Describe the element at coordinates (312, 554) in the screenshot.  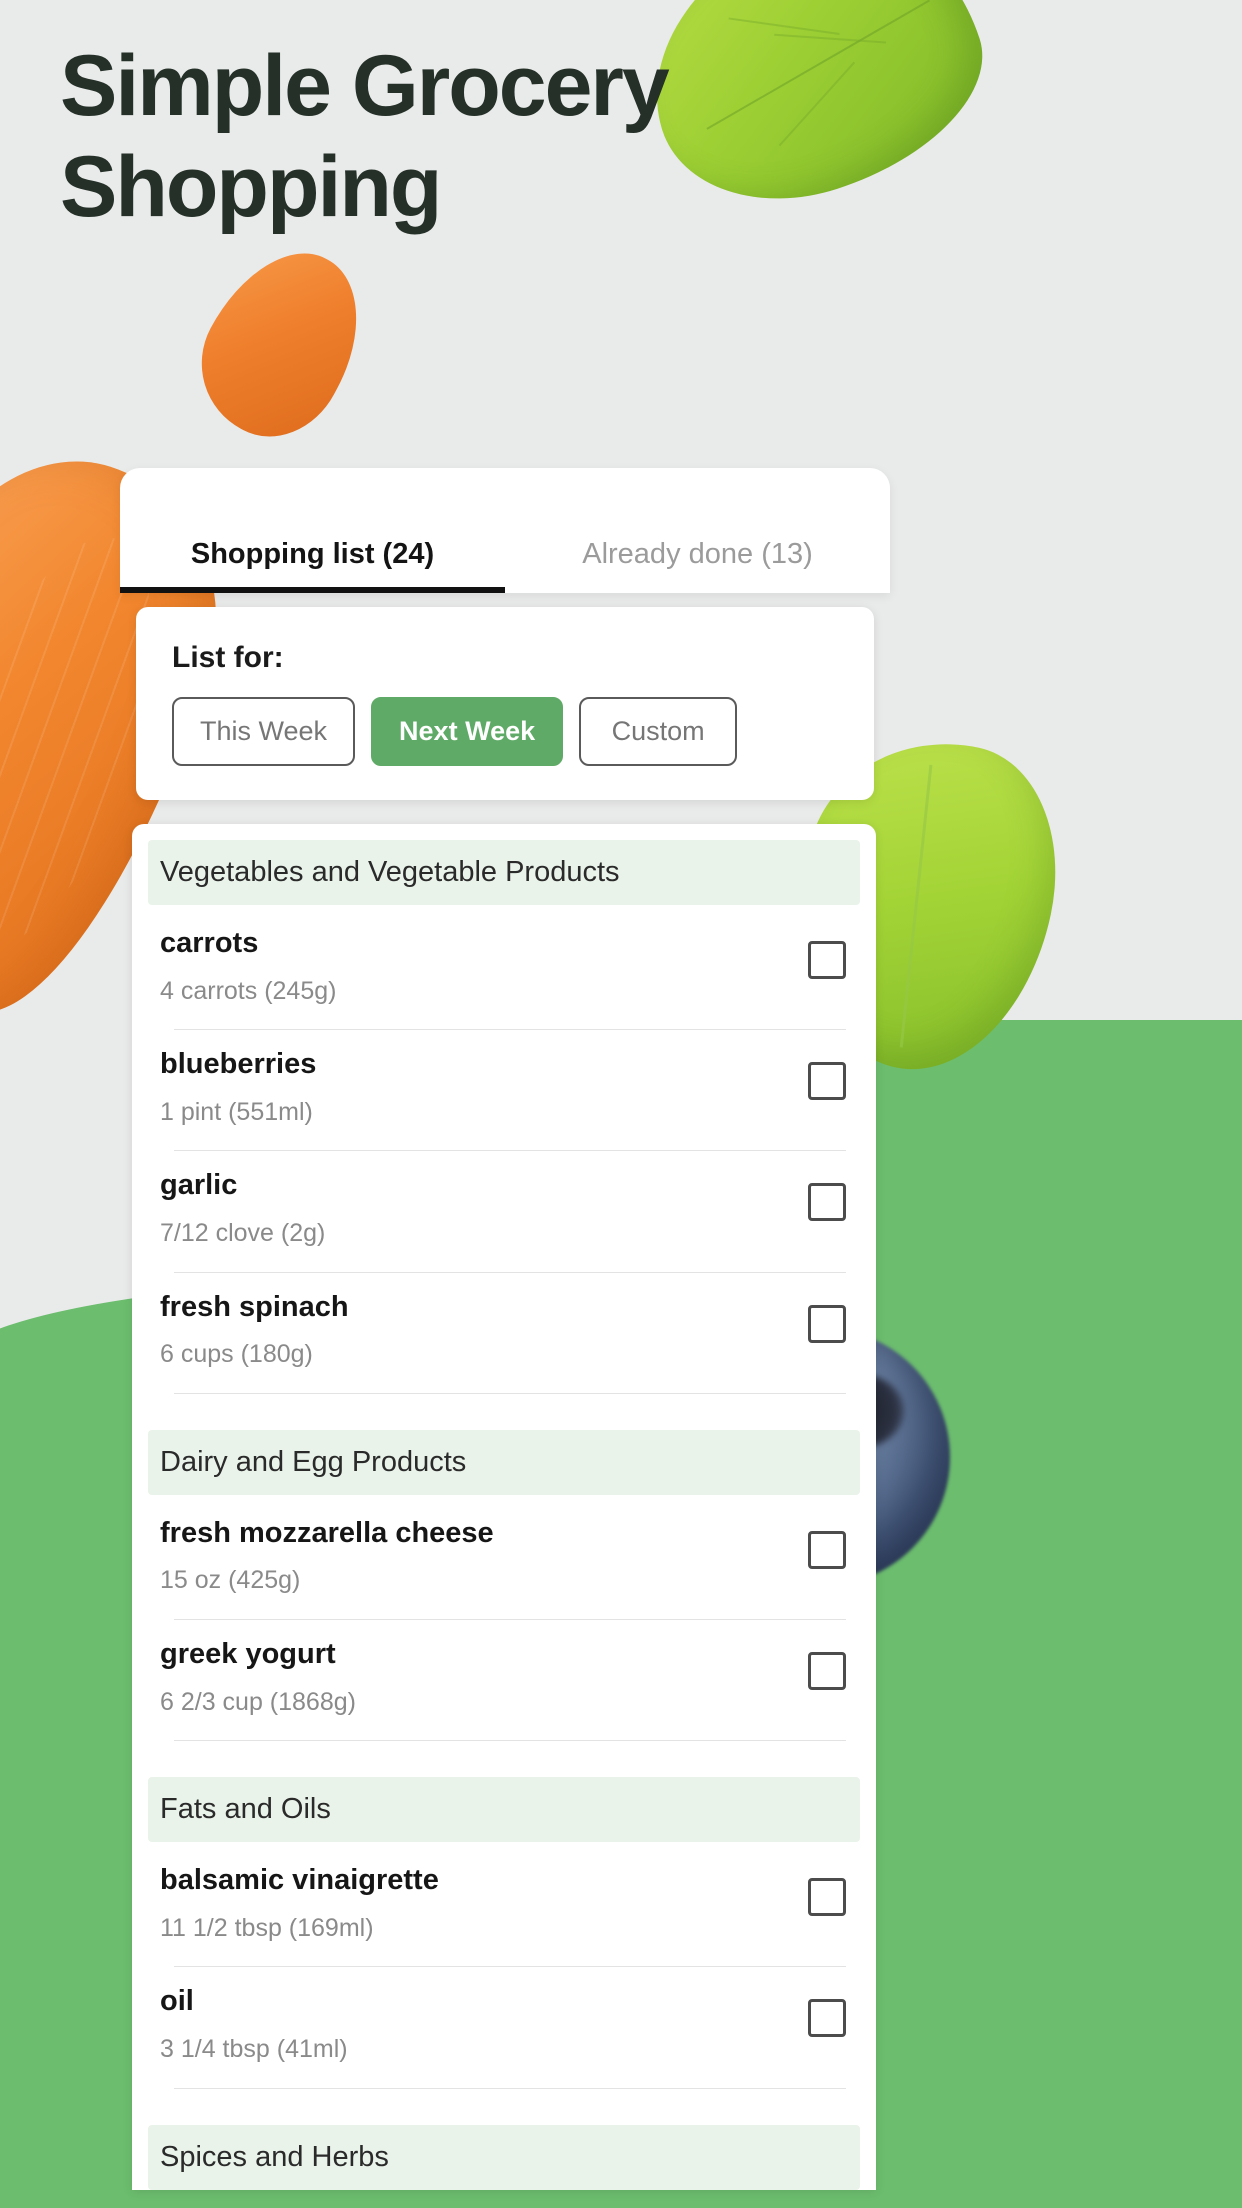
I see `tab-shopping-list-label: Shopping list (24)` at that location.